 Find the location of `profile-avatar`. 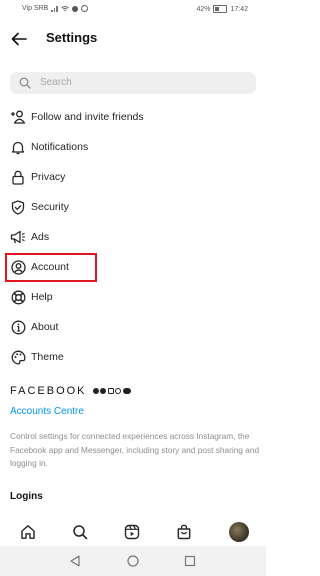

profile-avatar is located at coordinates (239, 532).